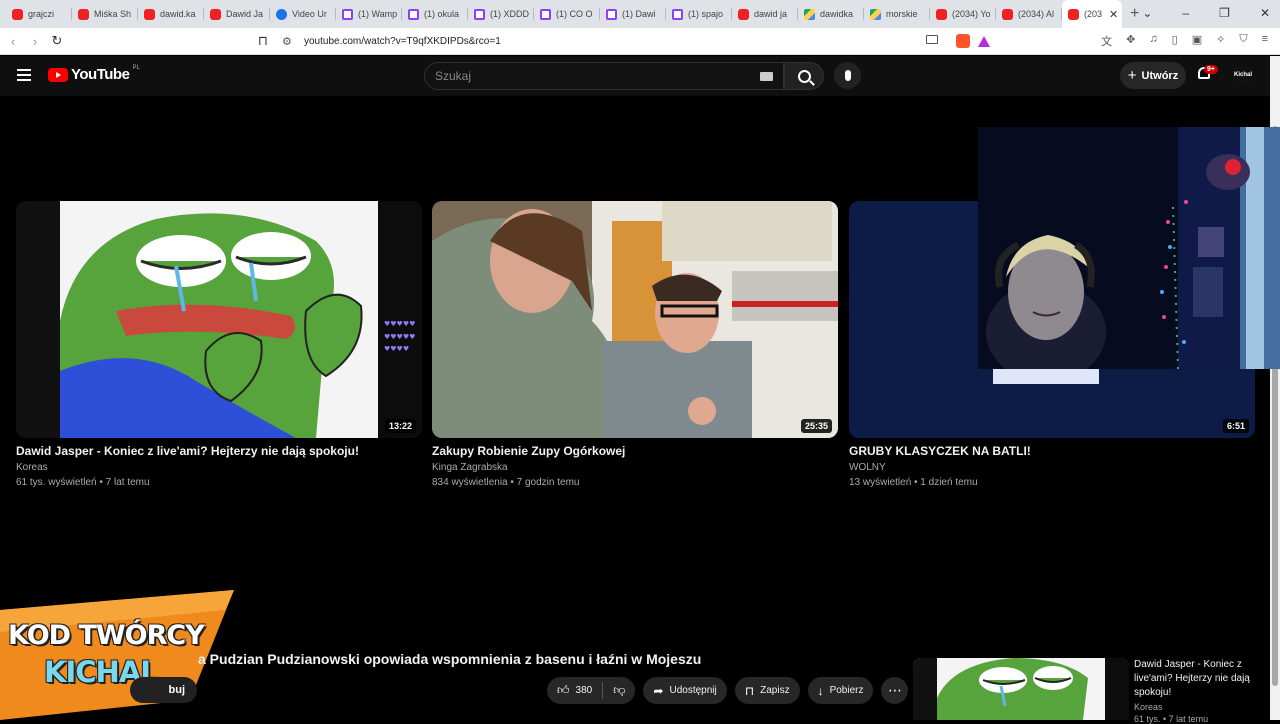 This screenshot has width=1280, height=724. I want to click on browser-tab: (2034) Al, so click(1029, 14).